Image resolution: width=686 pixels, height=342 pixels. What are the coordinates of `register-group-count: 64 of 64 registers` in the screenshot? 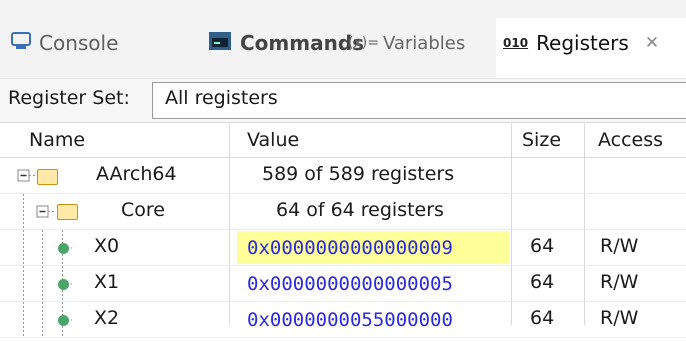 It's located at (360, 210).